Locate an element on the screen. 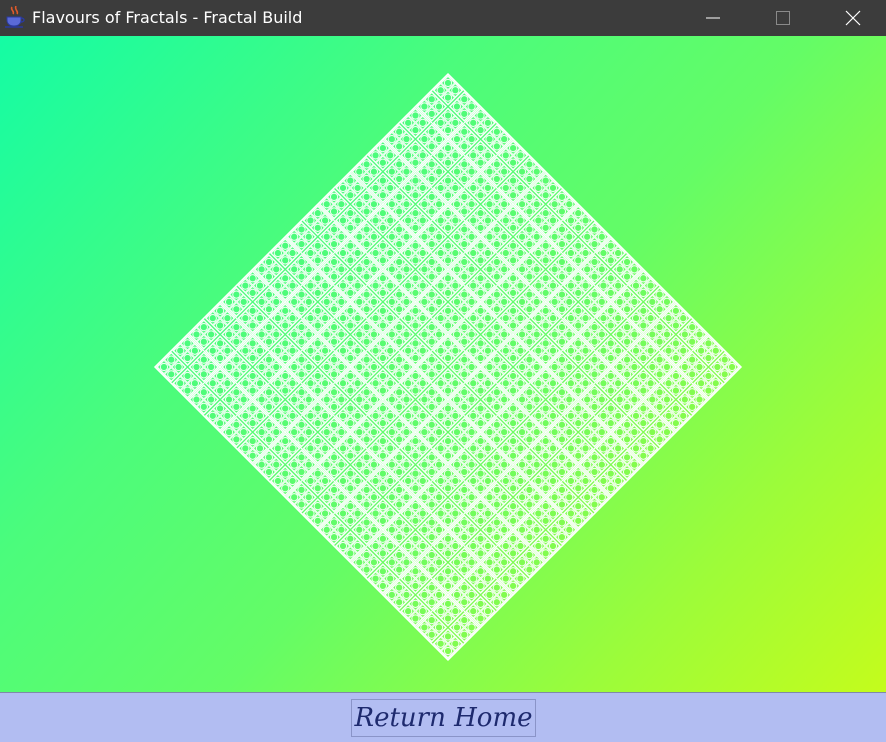 The height and width of the screenshot is (742, 886). close-icon is located at coordinates (853, 18).